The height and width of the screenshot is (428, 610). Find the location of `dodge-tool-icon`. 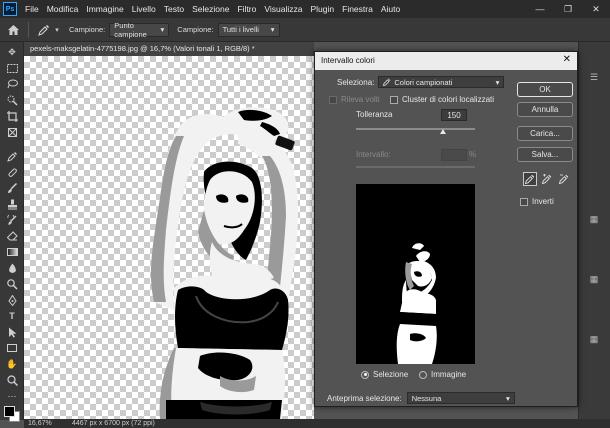

dodge-tool-icon is located at coordinates (12, 284).